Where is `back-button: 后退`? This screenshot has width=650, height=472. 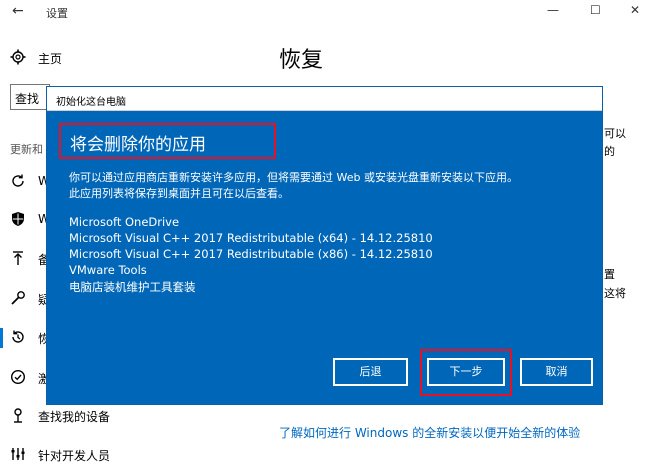
back-button: 后退 is located at coordinates (370, 372).